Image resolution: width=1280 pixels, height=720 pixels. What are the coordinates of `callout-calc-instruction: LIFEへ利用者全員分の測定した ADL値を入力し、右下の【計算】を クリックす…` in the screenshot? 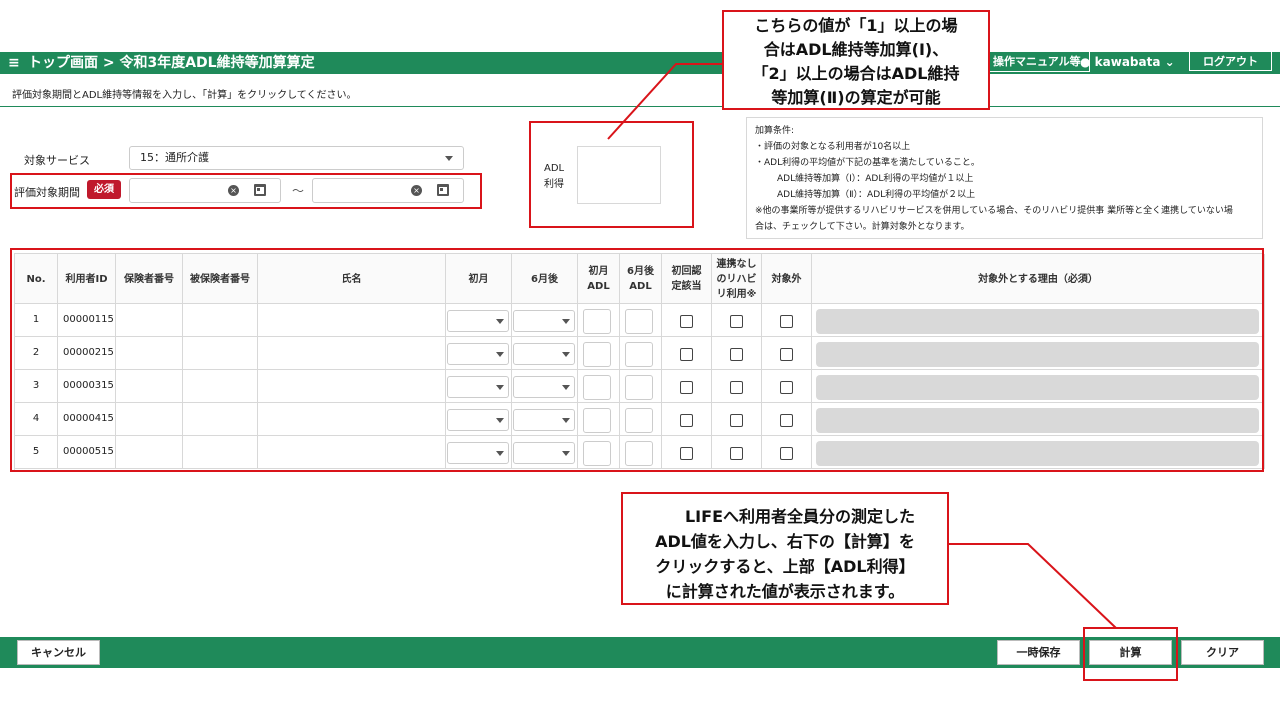 It's located at (785, 548).